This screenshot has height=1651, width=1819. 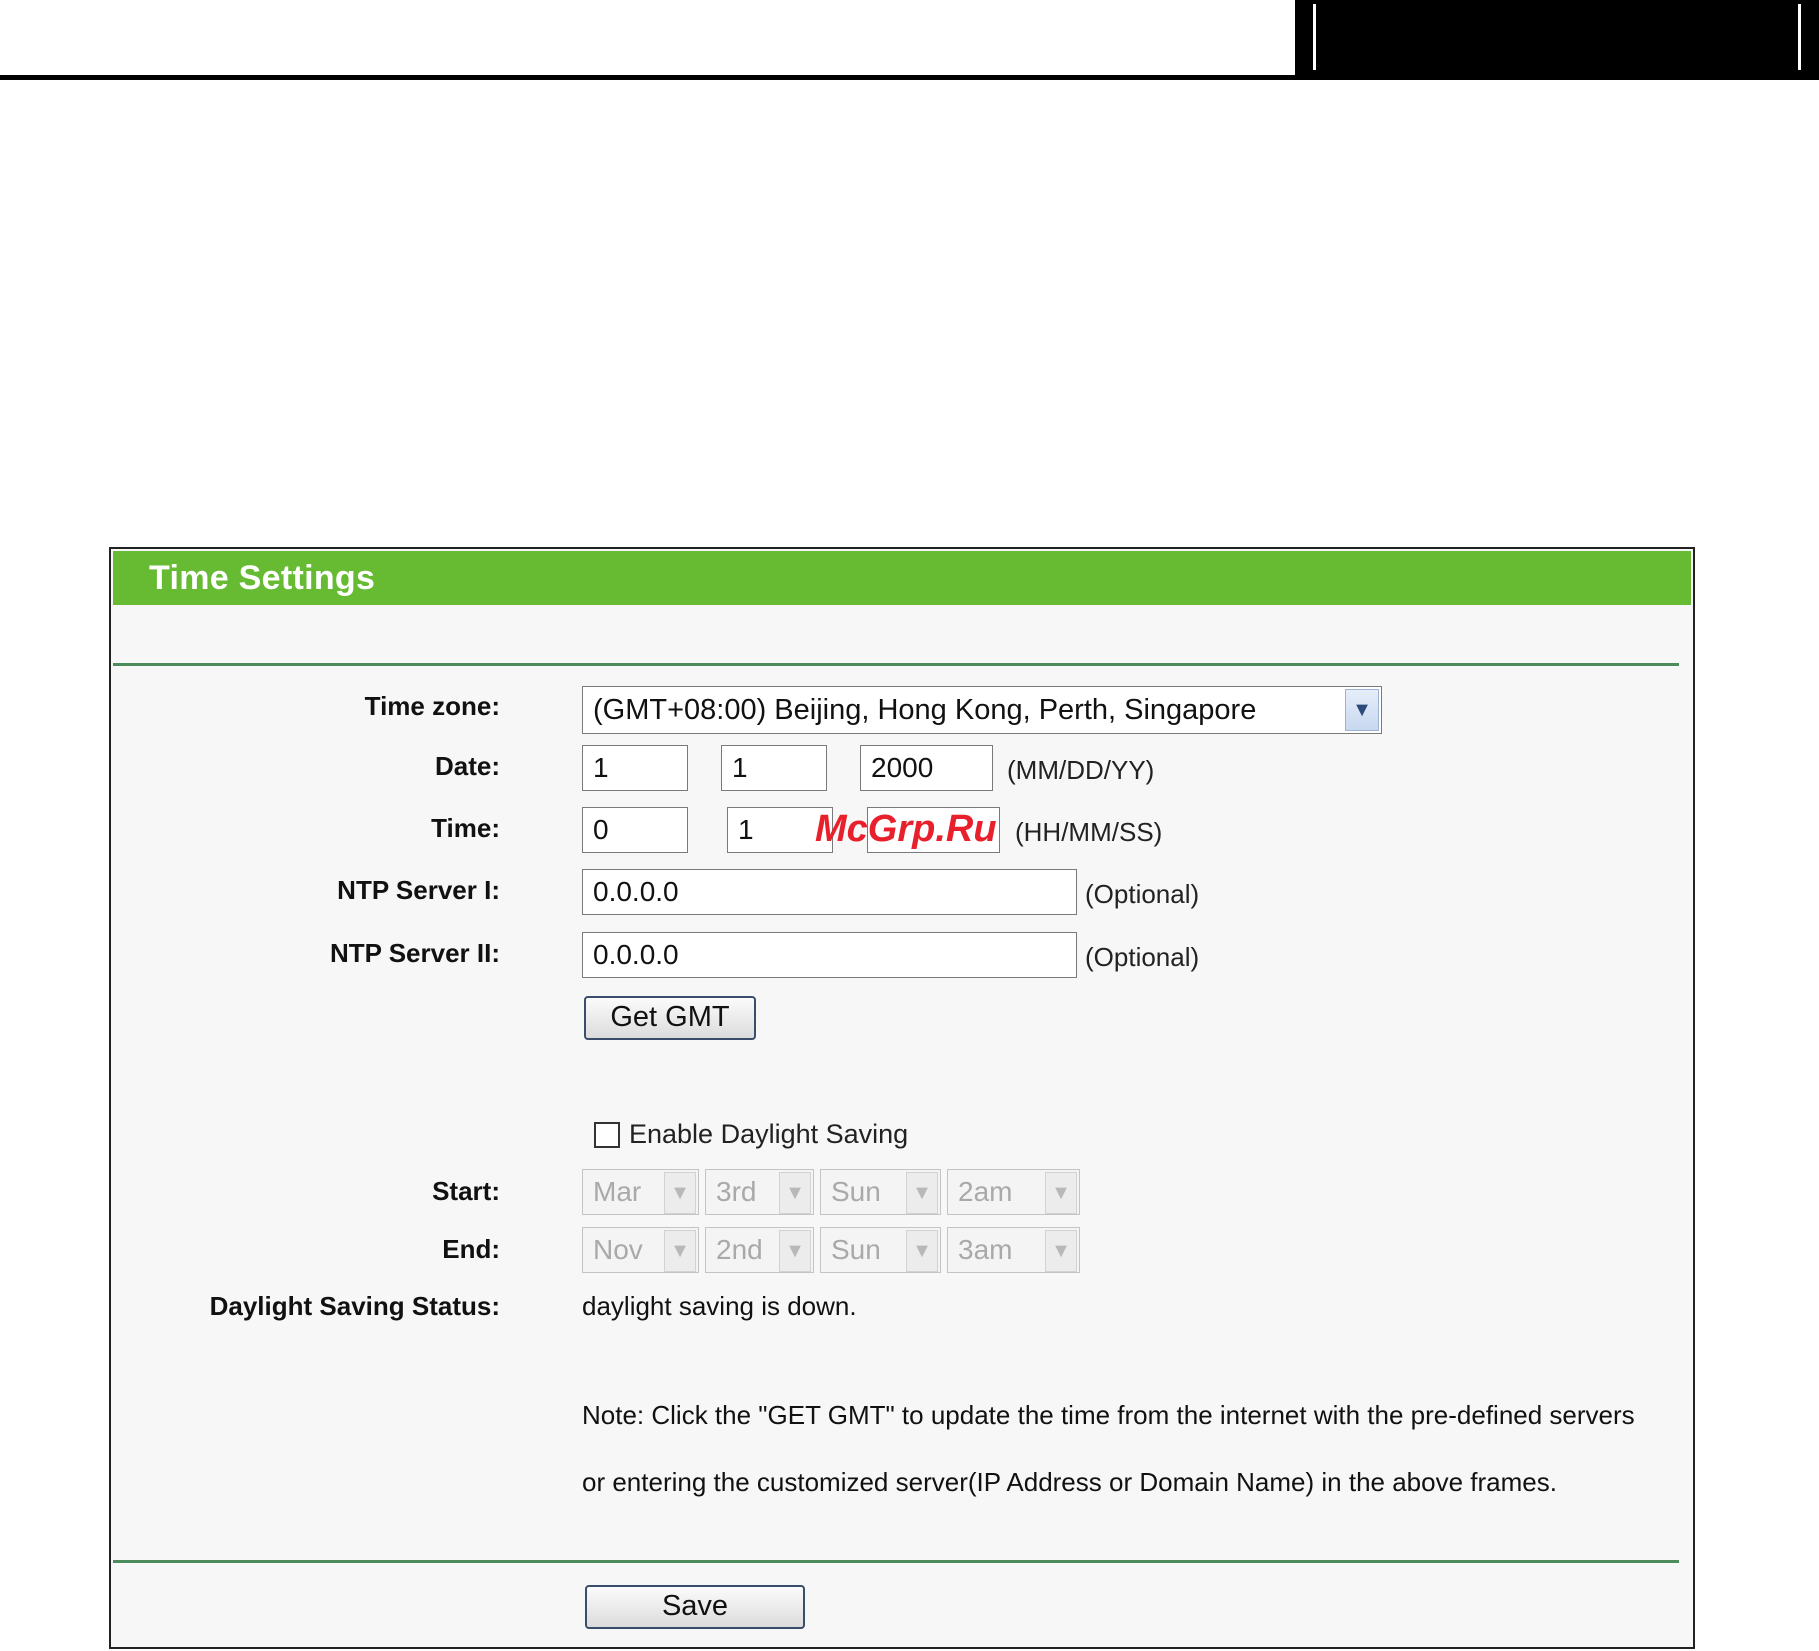 I want to click on end-day-select: Sun ▼, so click(x=880, y=1250).